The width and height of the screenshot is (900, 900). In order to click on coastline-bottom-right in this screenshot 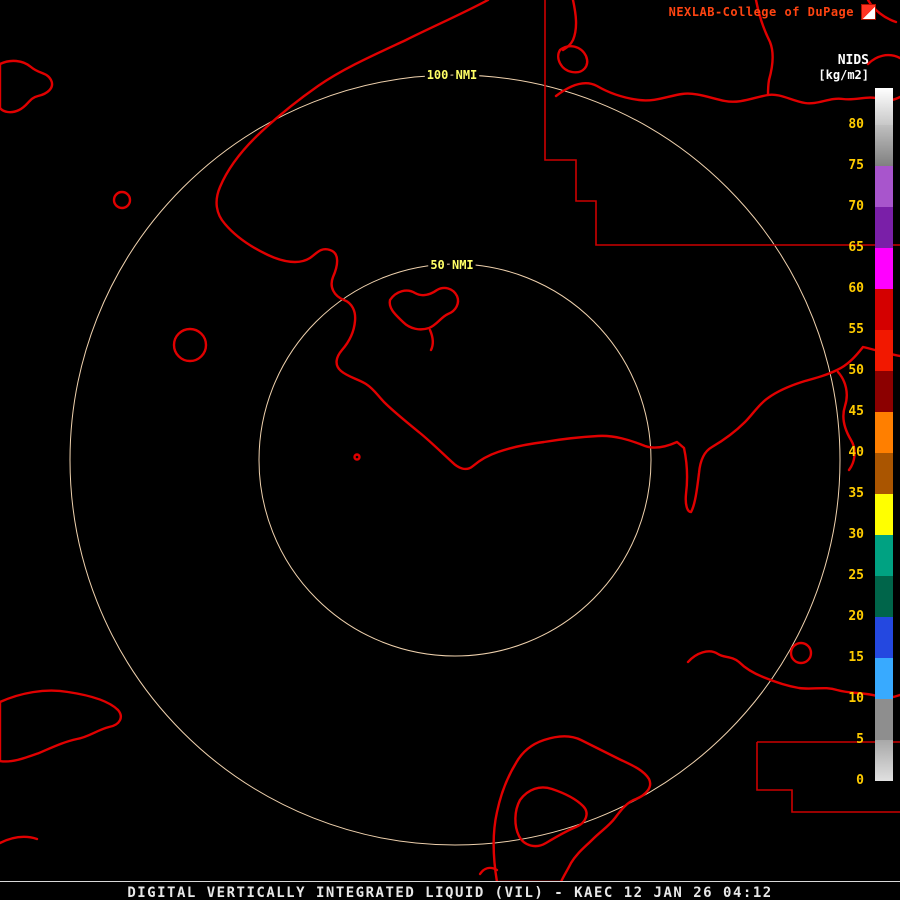, I will do `click(793, 674)`.